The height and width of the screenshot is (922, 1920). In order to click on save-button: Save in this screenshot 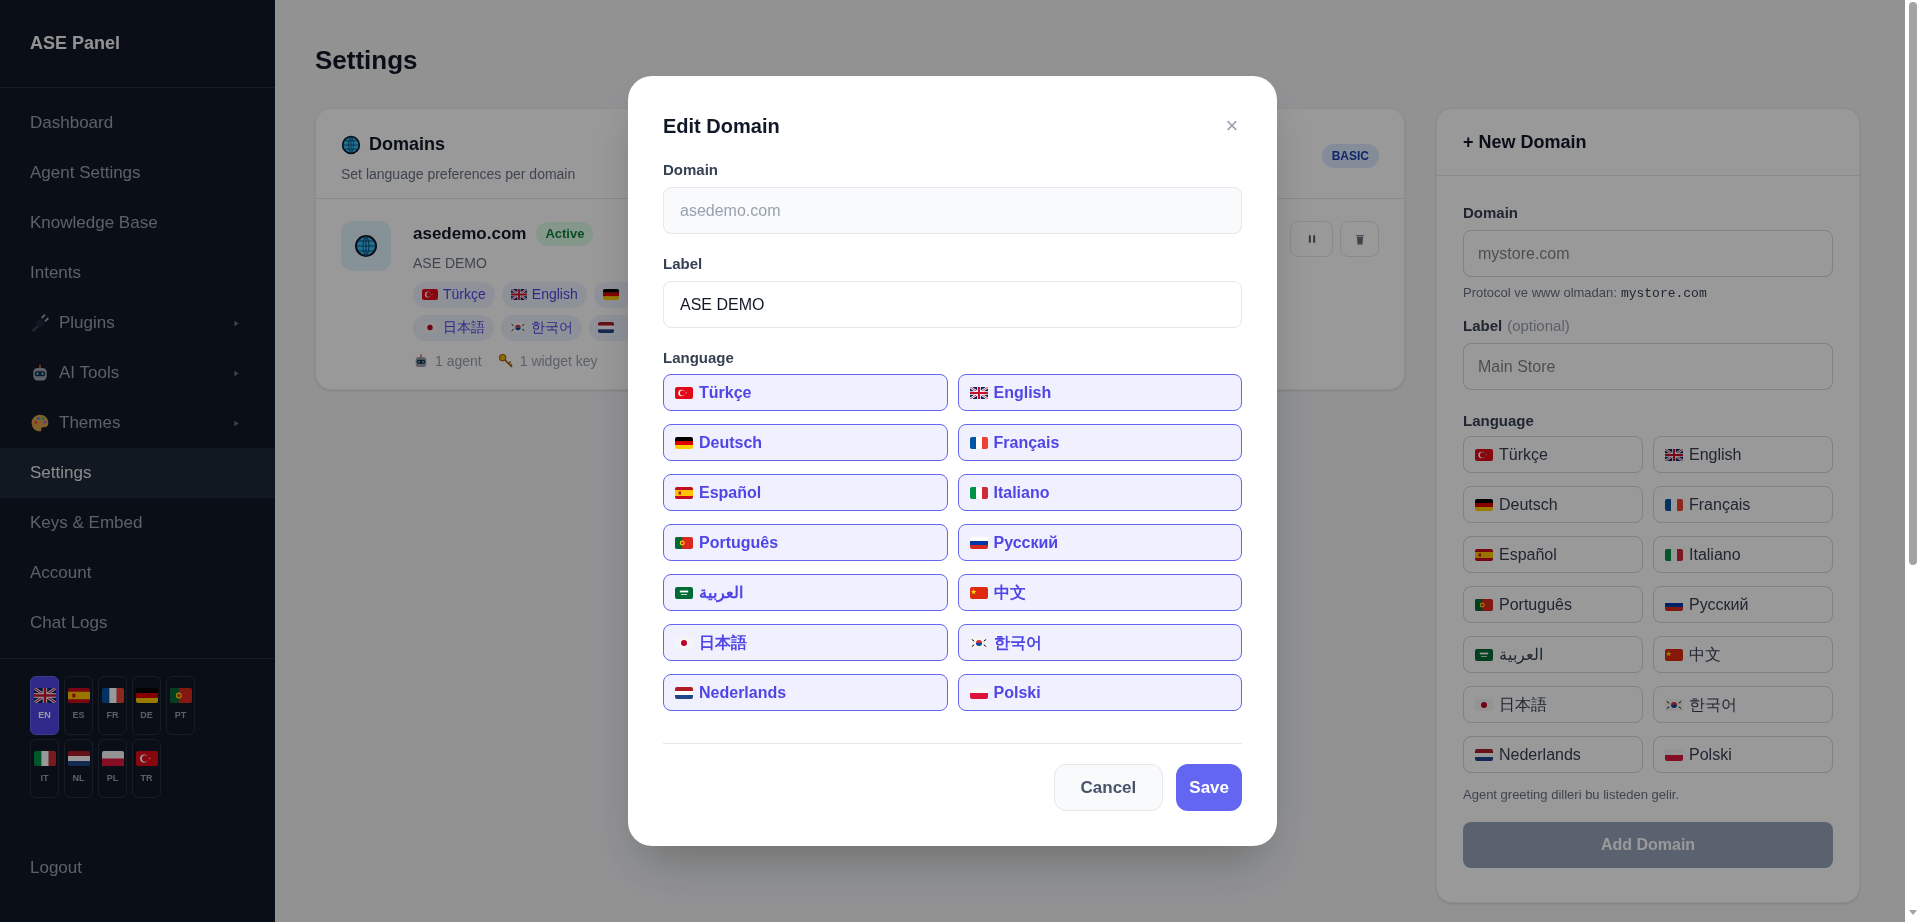, I will do `click(1209, 787)`.